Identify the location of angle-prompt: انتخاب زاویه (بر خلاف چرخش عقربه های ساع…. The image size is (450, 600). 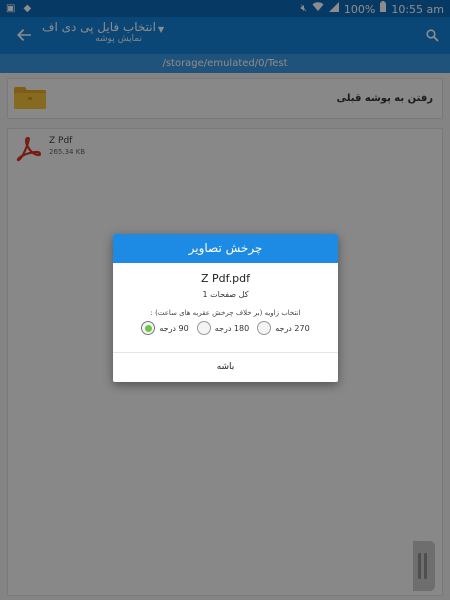
(225, 313).